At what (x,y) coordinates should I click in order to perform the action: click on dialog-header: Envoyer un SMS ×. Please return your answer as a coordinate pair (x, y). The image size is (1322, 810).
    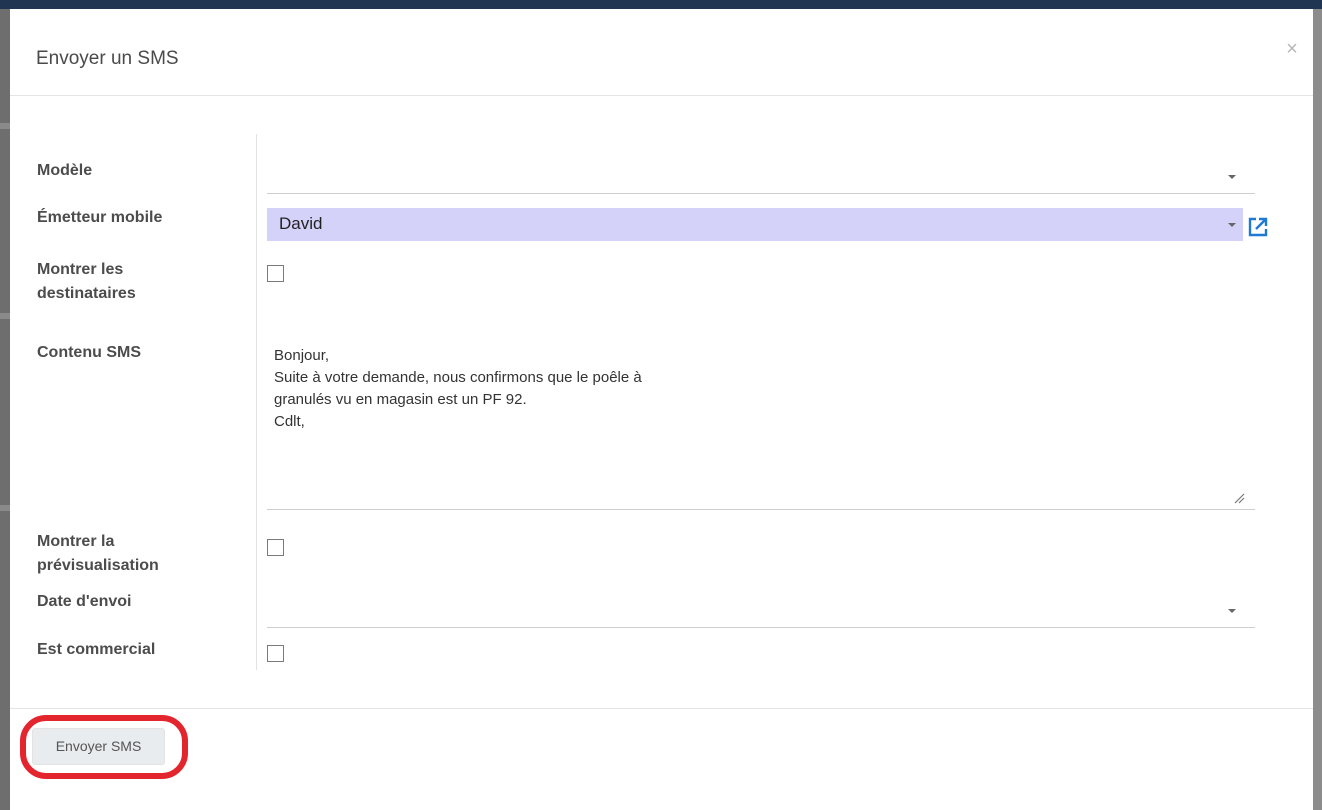
    Looking at the image, I should click on (661, 52).